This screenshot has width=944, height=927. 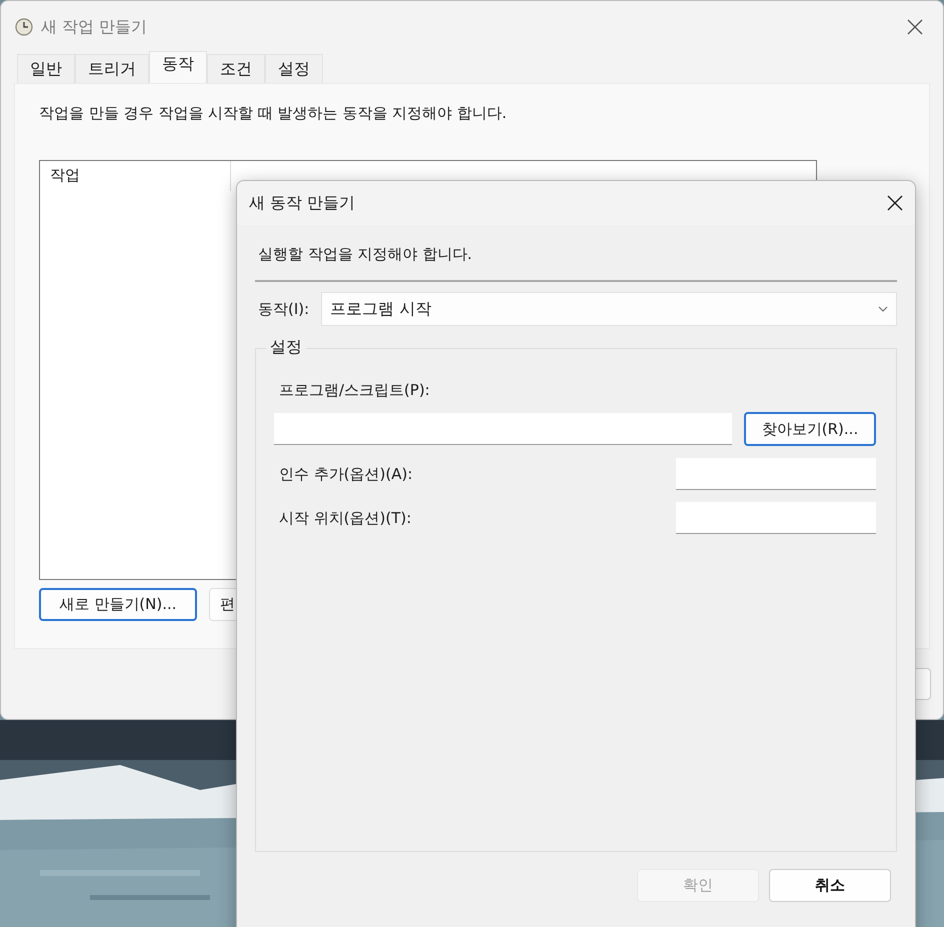 I want to click on window-title: 새 작업 만들기, so click(x=94, y=27).